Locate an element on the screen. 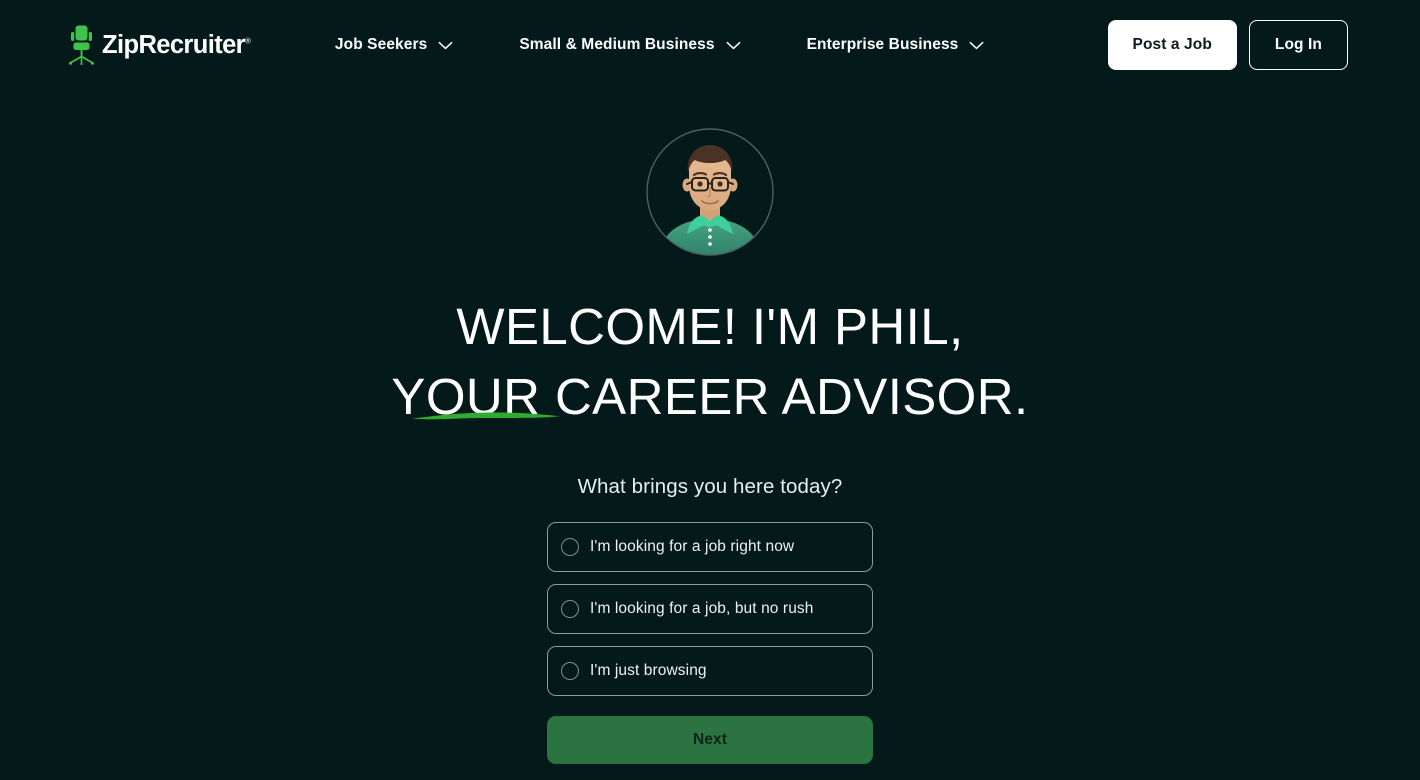 The width and height of the screenshot is (1420, 780). option-just-browsing: I'm just browsing is located at coordinates (710, 671).